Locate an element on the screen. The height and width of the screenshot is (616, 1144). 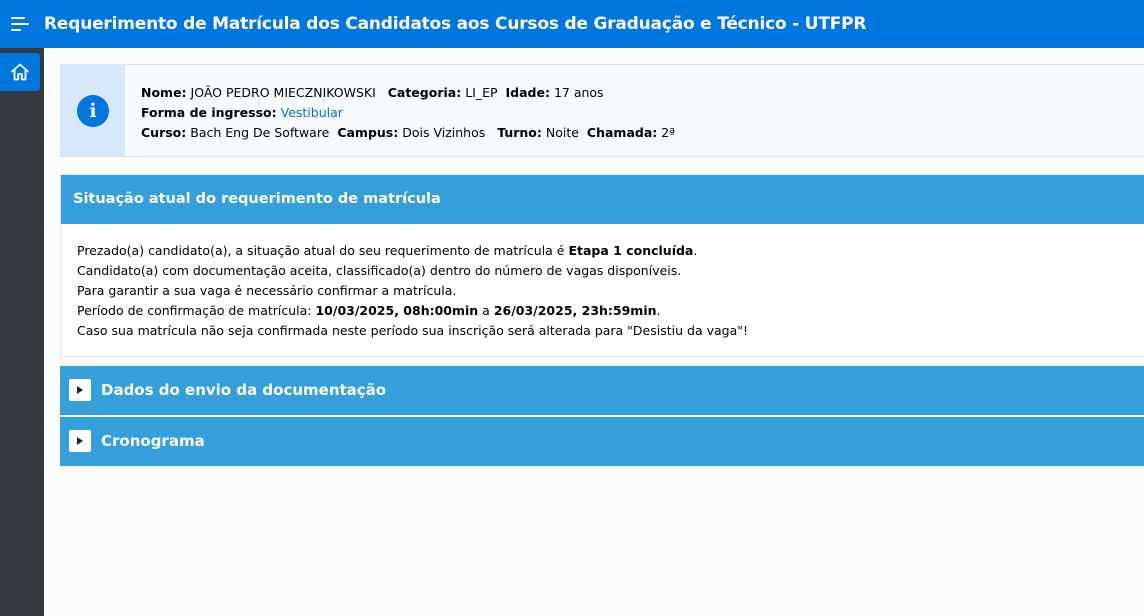
curso-label: Curso: is located at coordinates (164, 132).